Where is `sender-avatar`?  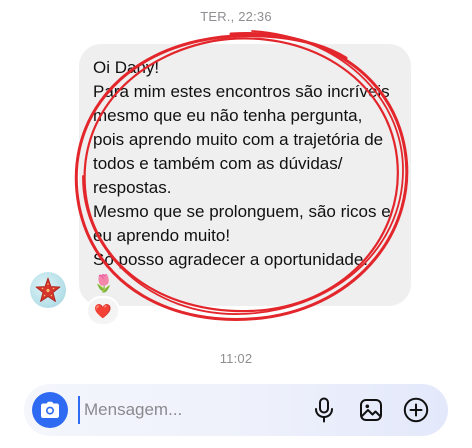 sender-avatar is located at coordinates (48, 290).